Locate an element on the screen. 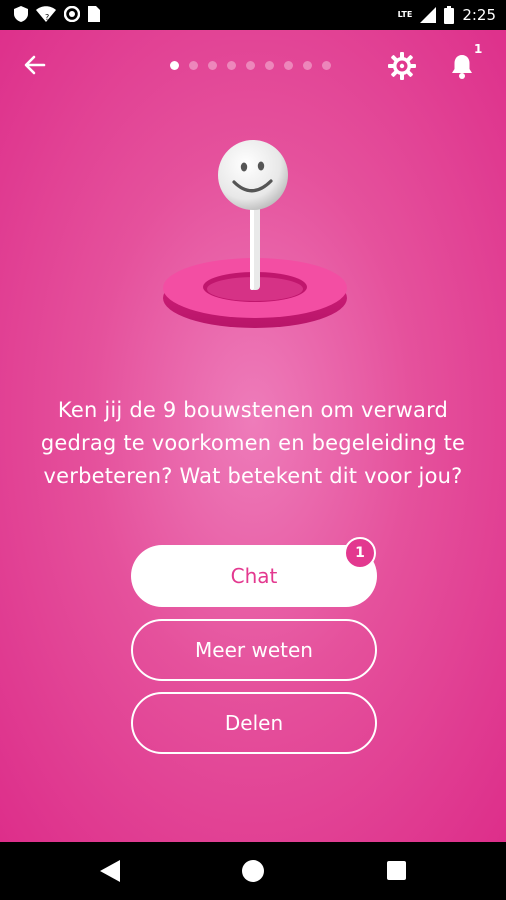  top-bar: 1 is located at coordinates (253, 65).